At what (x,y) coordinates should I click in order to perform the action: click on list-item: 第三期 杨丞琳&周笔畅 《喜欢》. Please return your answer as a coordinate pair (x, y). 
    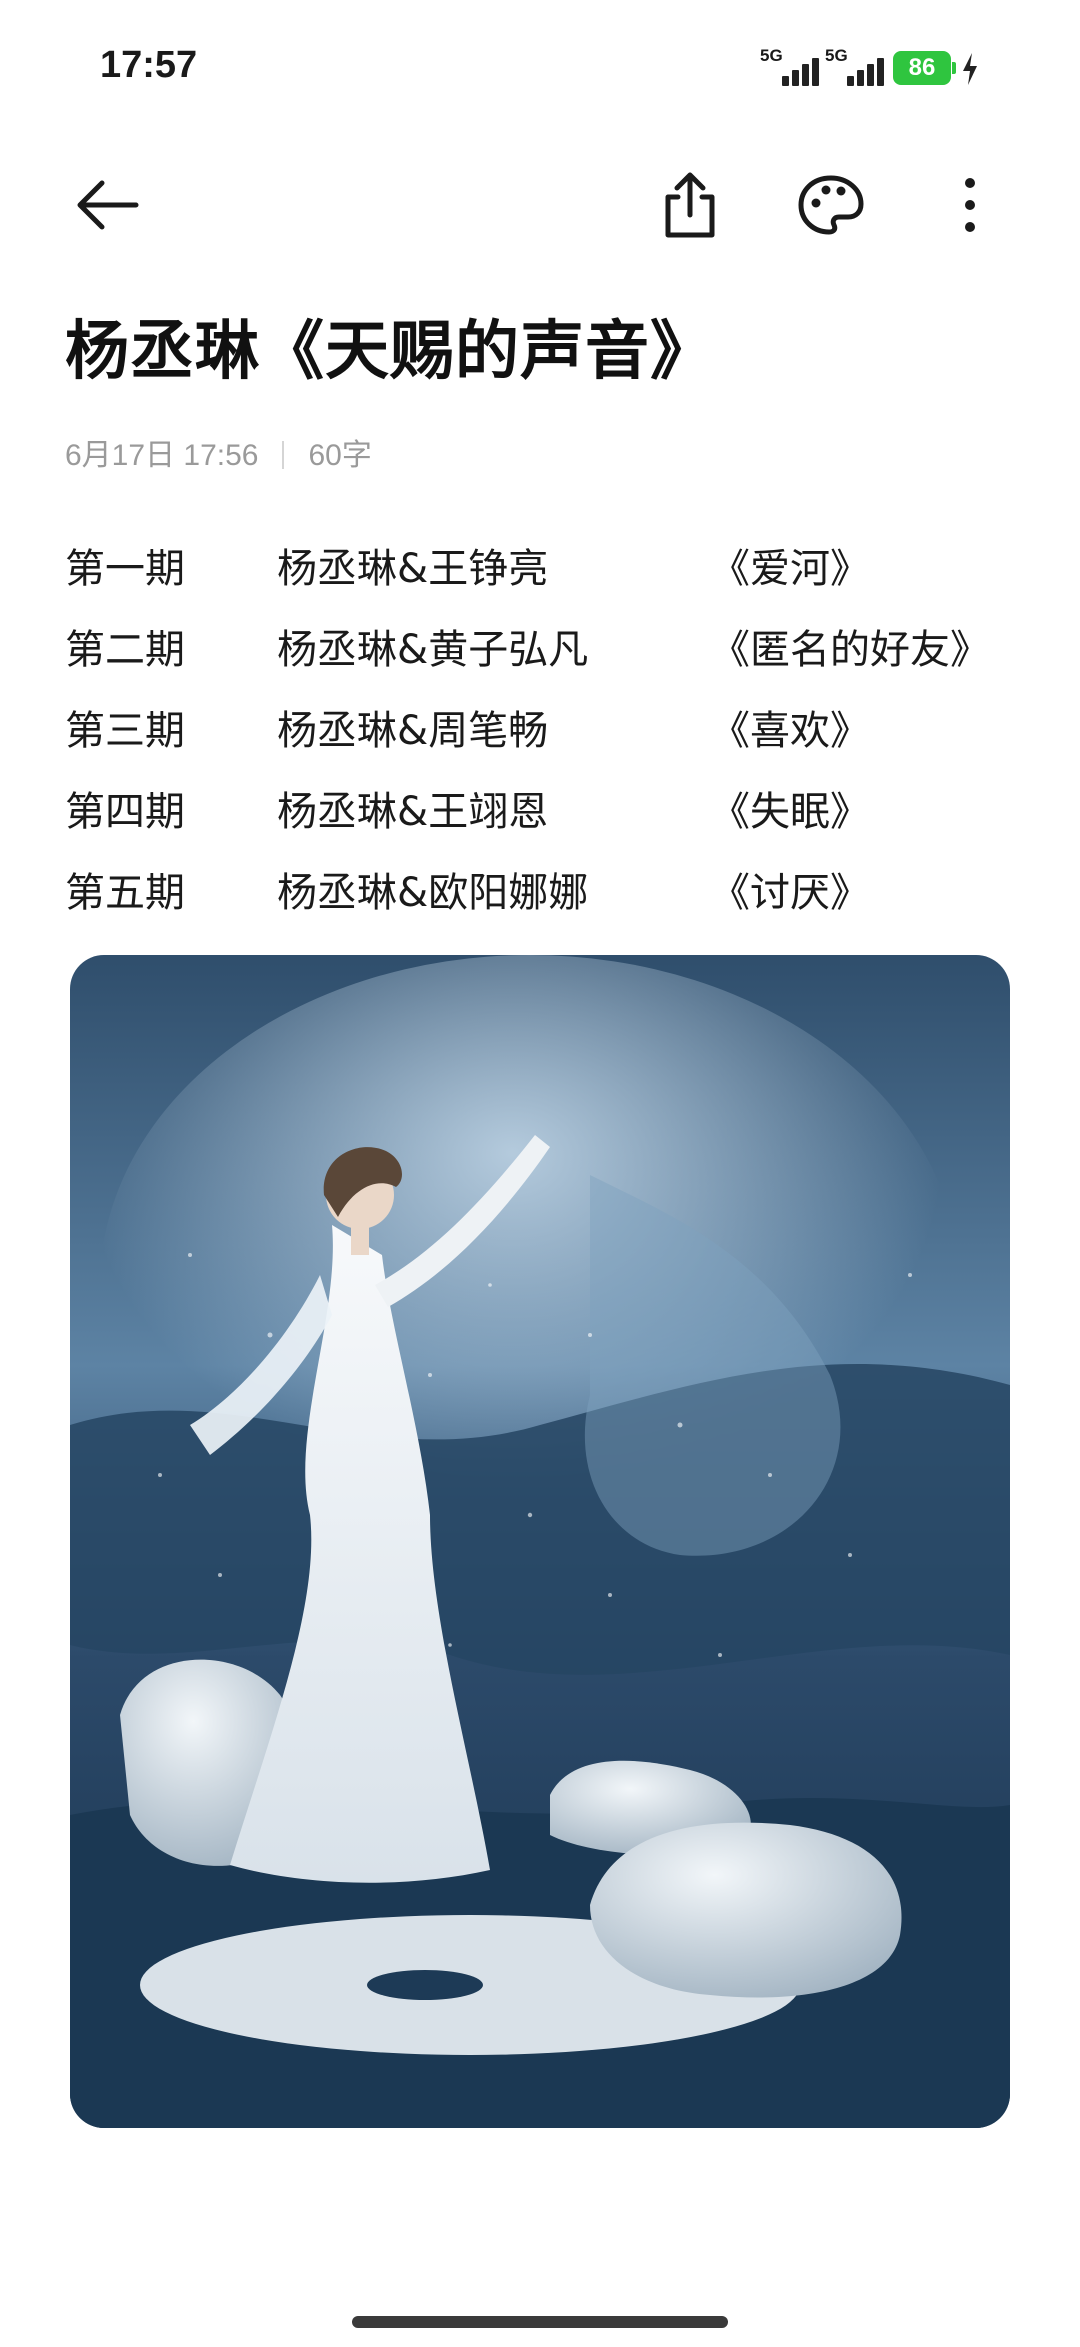
    Looking at the image, I should click on (560, 738).